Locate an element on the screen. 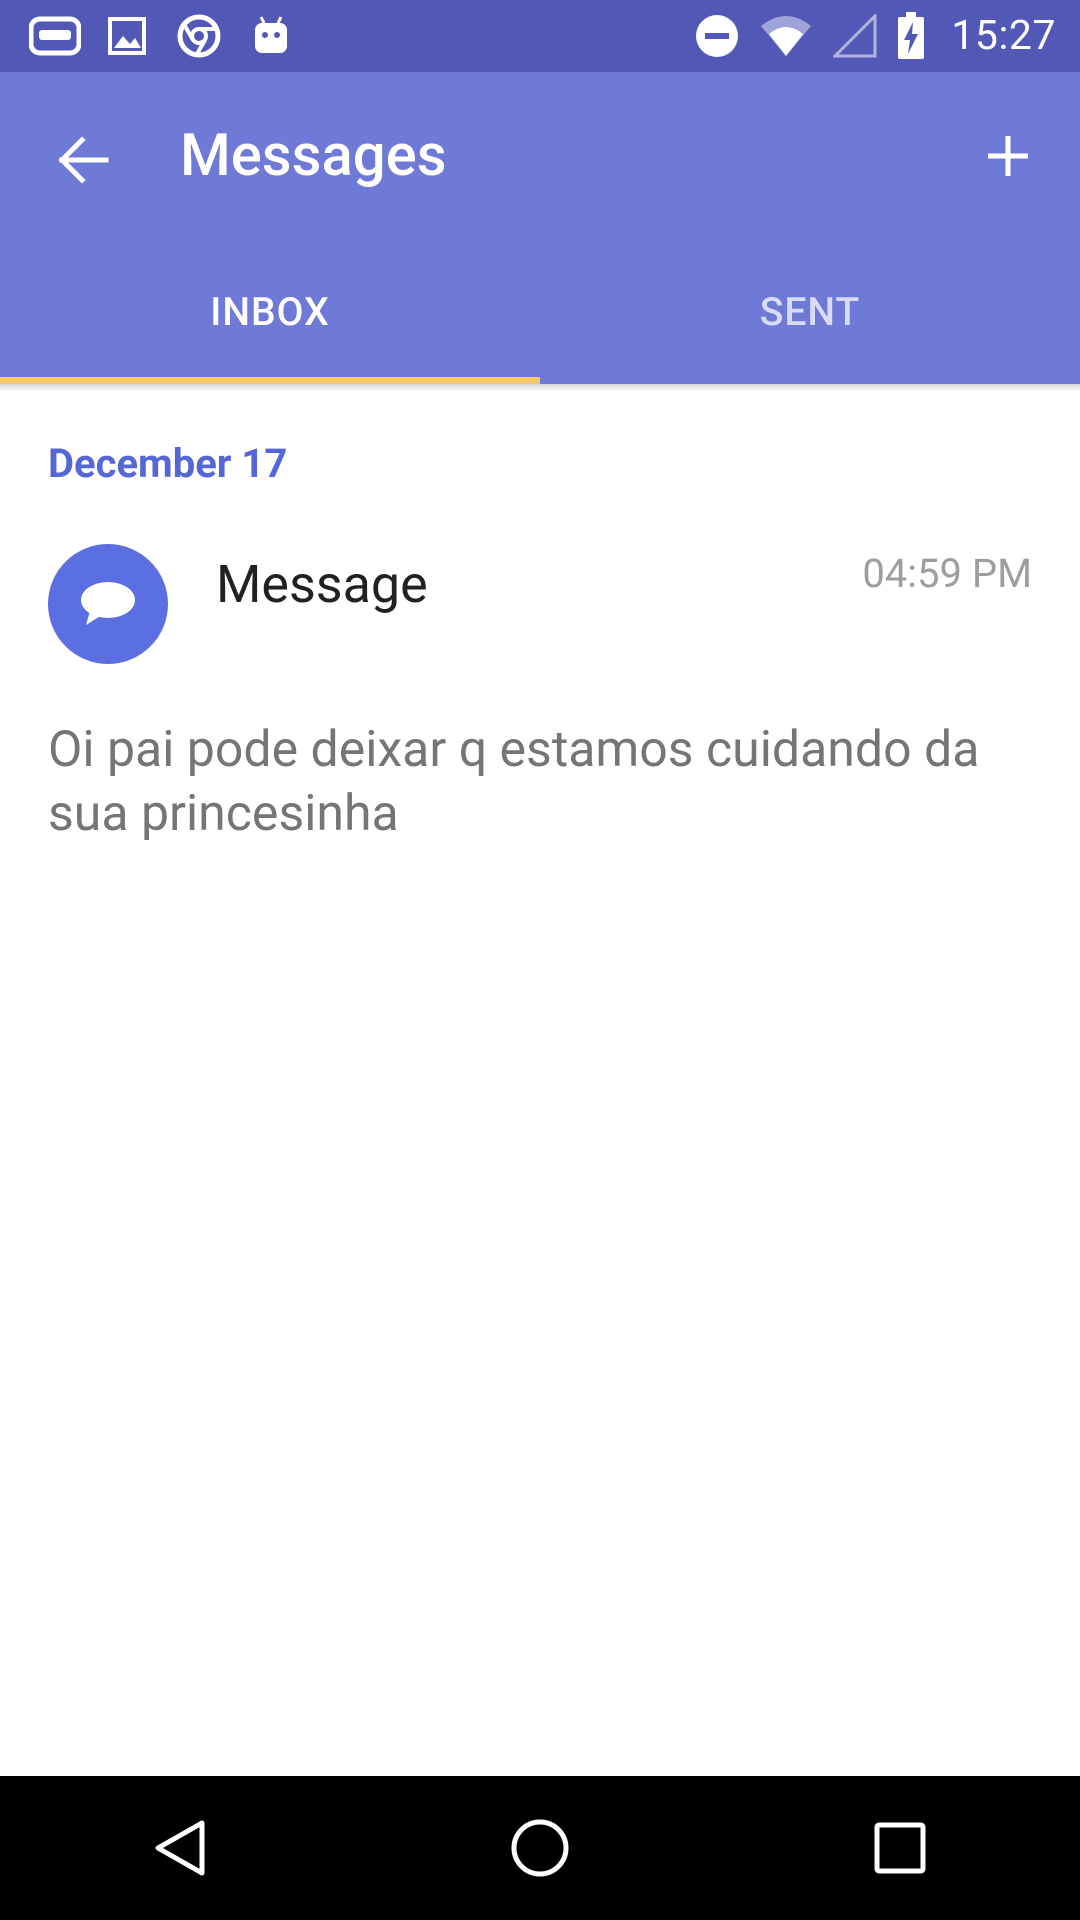 This screenshot has width=1080, height=1920. arrow-back-icon is located at coordinates (83, 160).